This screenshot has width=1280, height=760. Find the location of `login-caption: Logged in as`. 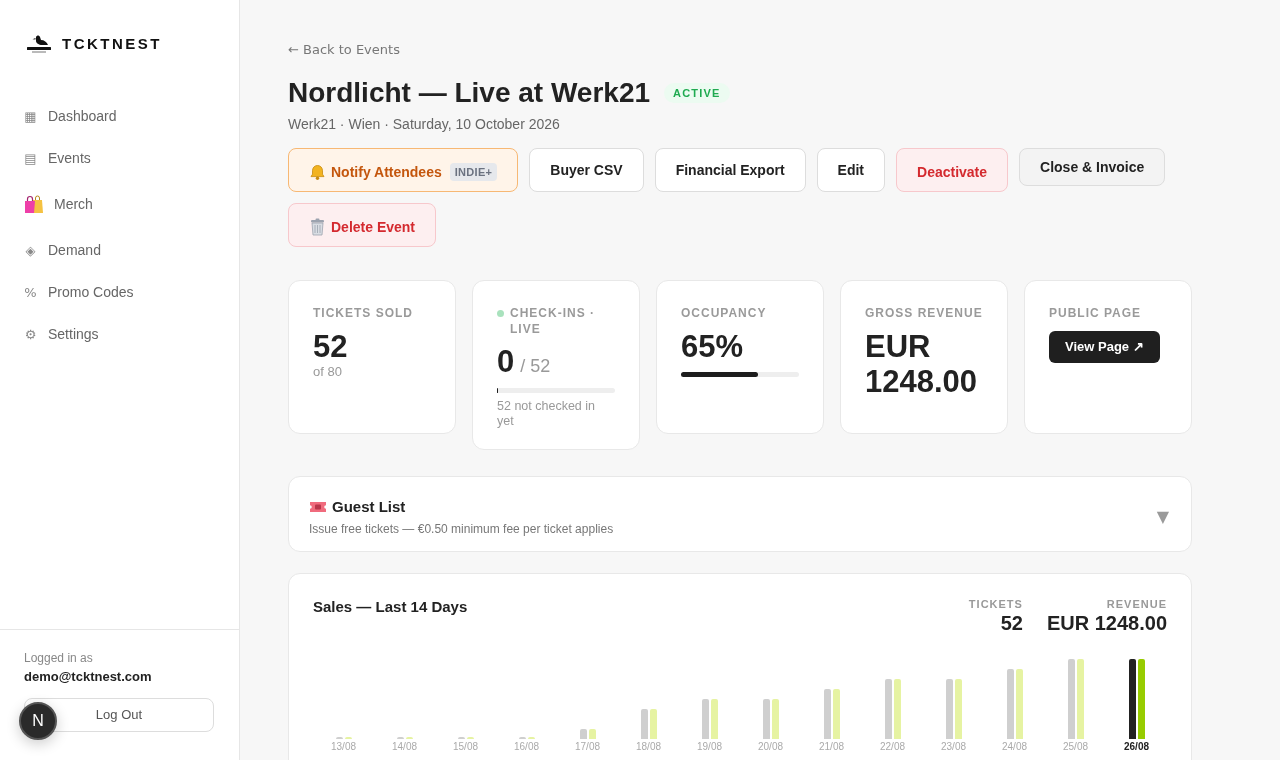

login-caption: Logged in as is located at coordinates (59, 658).